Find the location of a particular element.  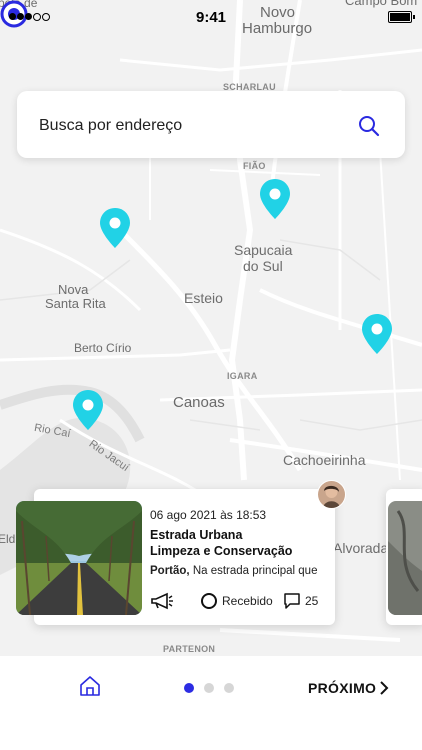

map-label-sapucaia-1: Sapucaia is located at coordinates (263, 250).